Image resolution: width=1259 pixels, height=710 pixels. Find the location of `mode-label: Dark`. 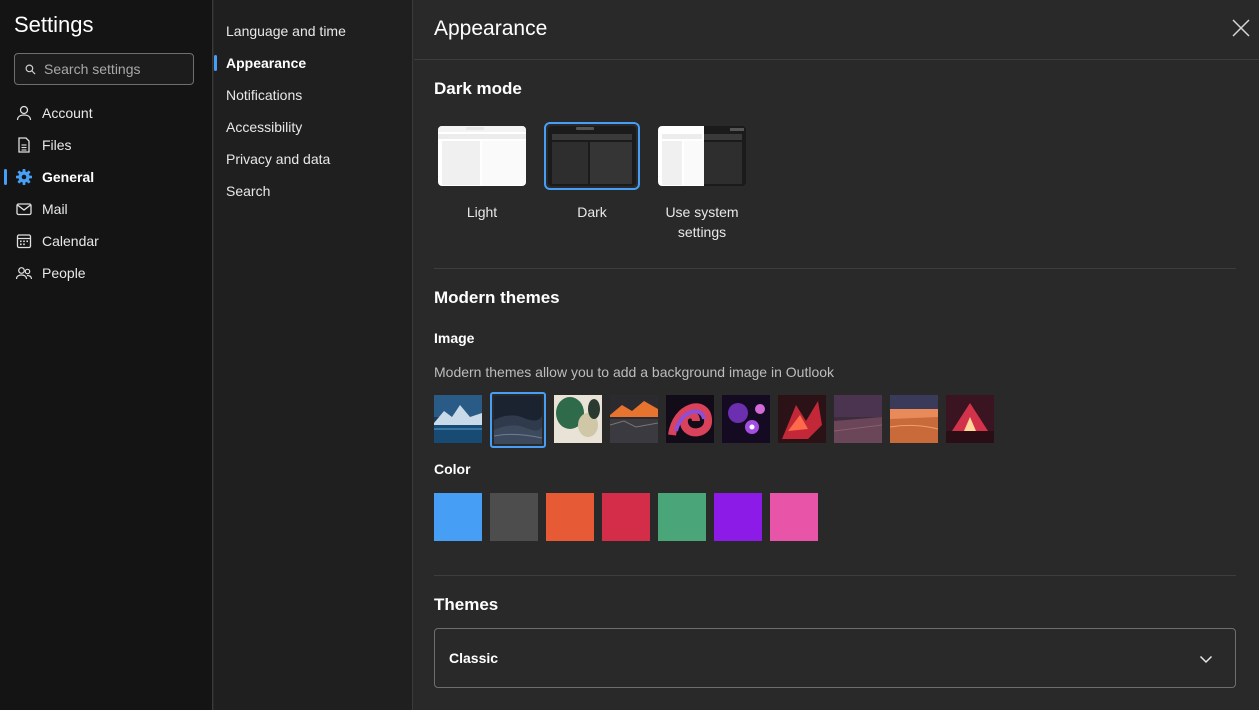

mode-label: Dark is located at coordinates (592, 212).